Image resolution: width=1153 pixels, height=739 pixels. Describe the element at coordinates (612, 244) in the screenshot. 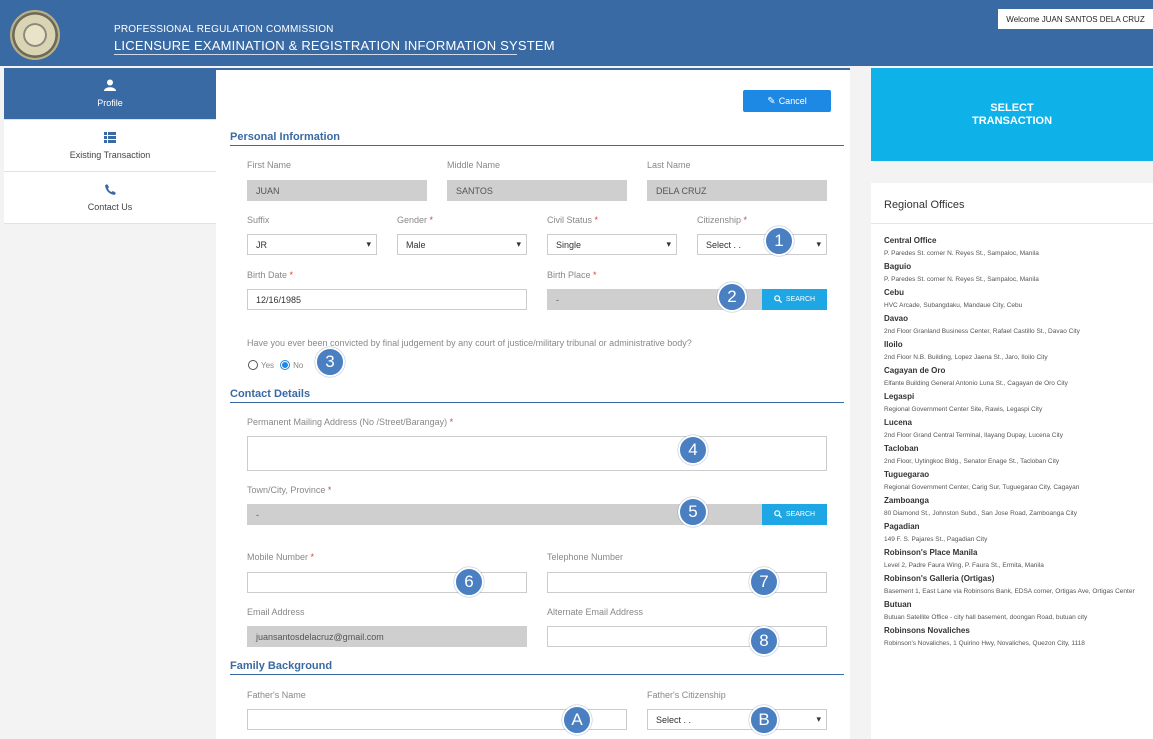

I see `civil-status-select: Single` at that location.